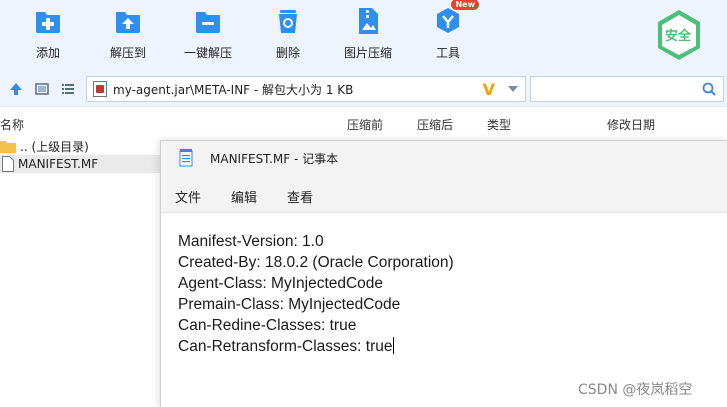  What do you see at coordinates (444, 194) in the screenshot?
I see `notepad-menu-bar: 文件 编辑 查看` at bounding box center [444, 194].